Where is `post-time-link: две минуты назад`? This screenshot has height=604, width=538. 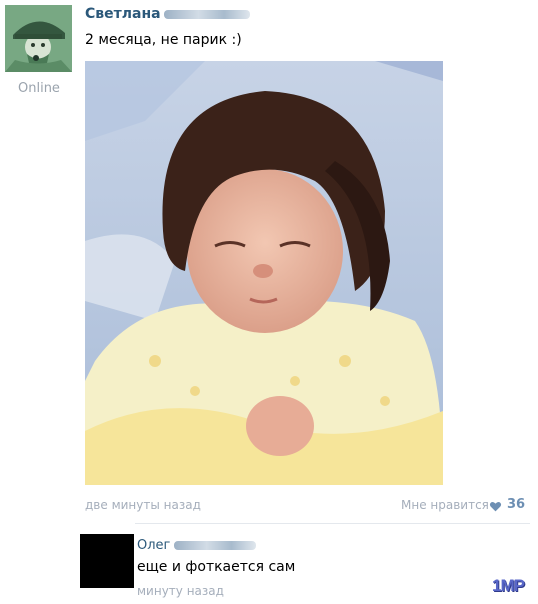 post-time-link: две минуты назад is located at coordinates (143, 505).